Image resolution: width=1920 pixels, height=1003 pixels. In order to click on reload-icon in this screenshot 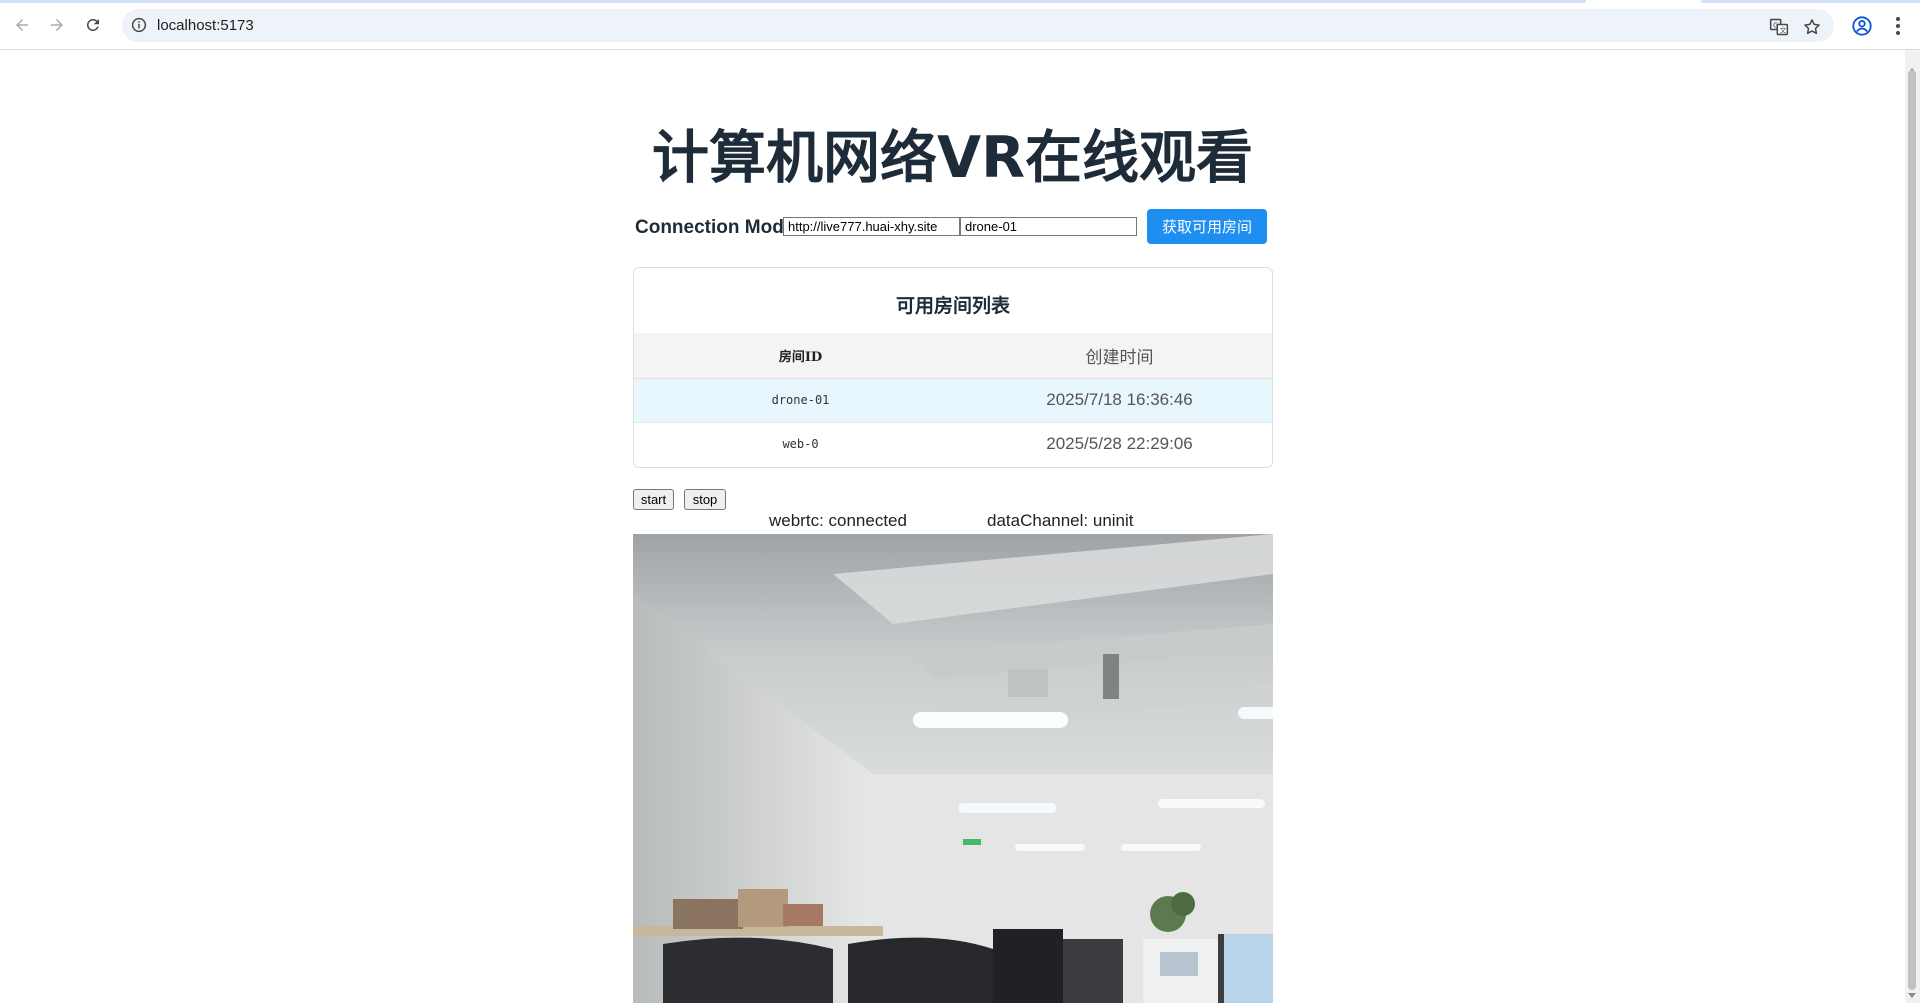, I will do `click(92, 24)`.